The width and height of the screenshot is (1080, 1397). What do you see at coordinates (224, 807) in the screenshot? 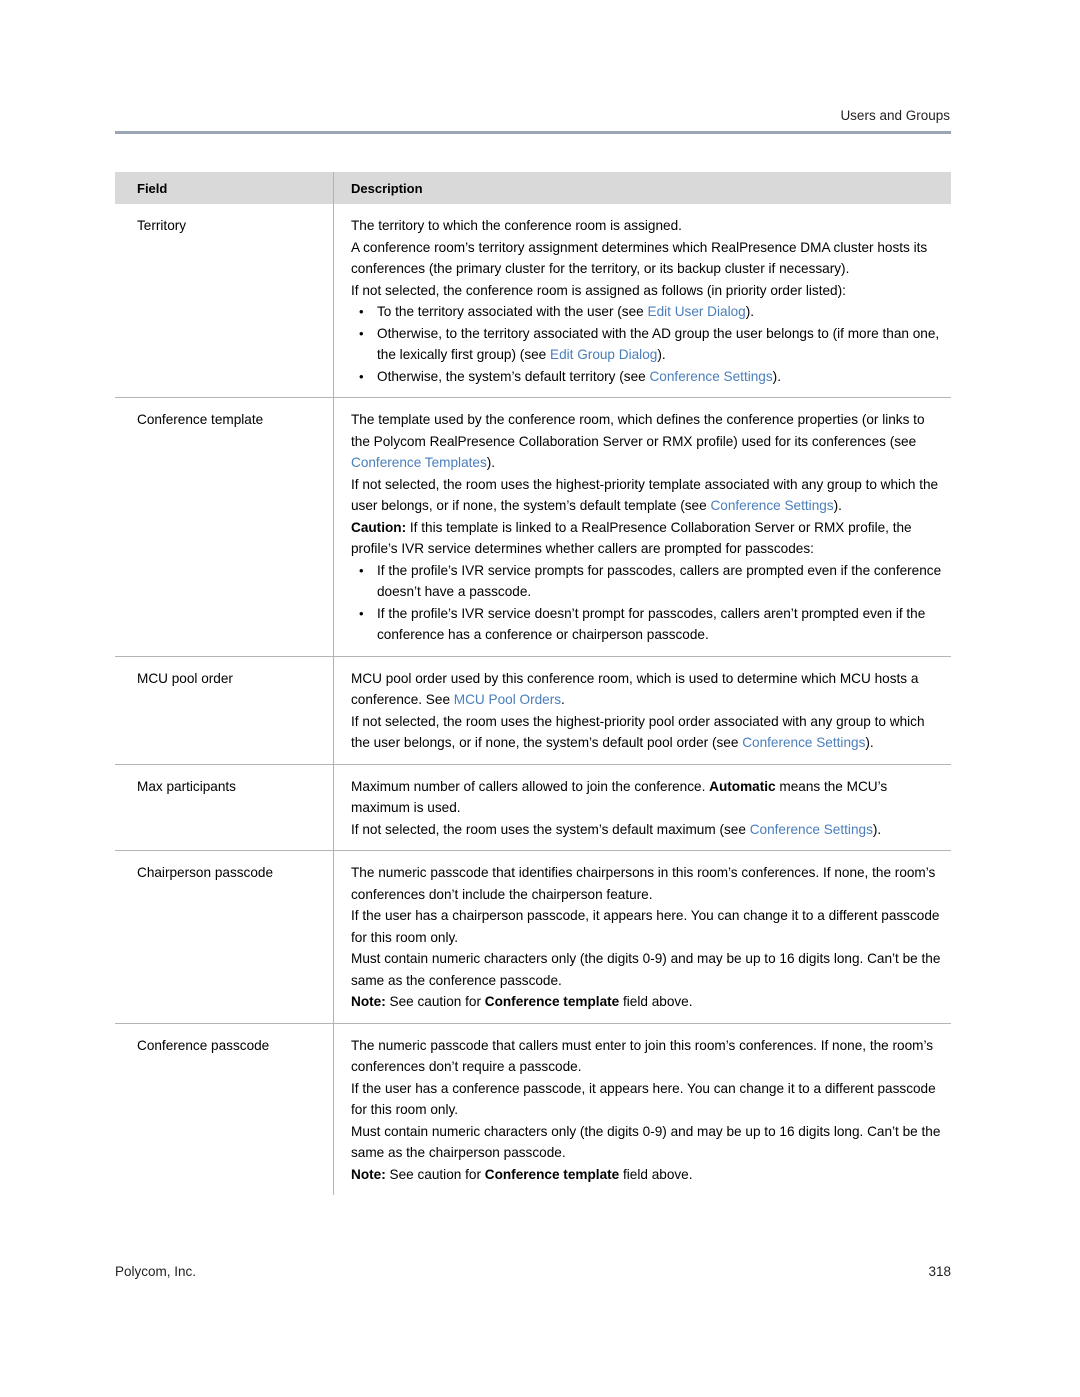
I see `field-name-cell: Max participants` at bounding box center [224, 807].